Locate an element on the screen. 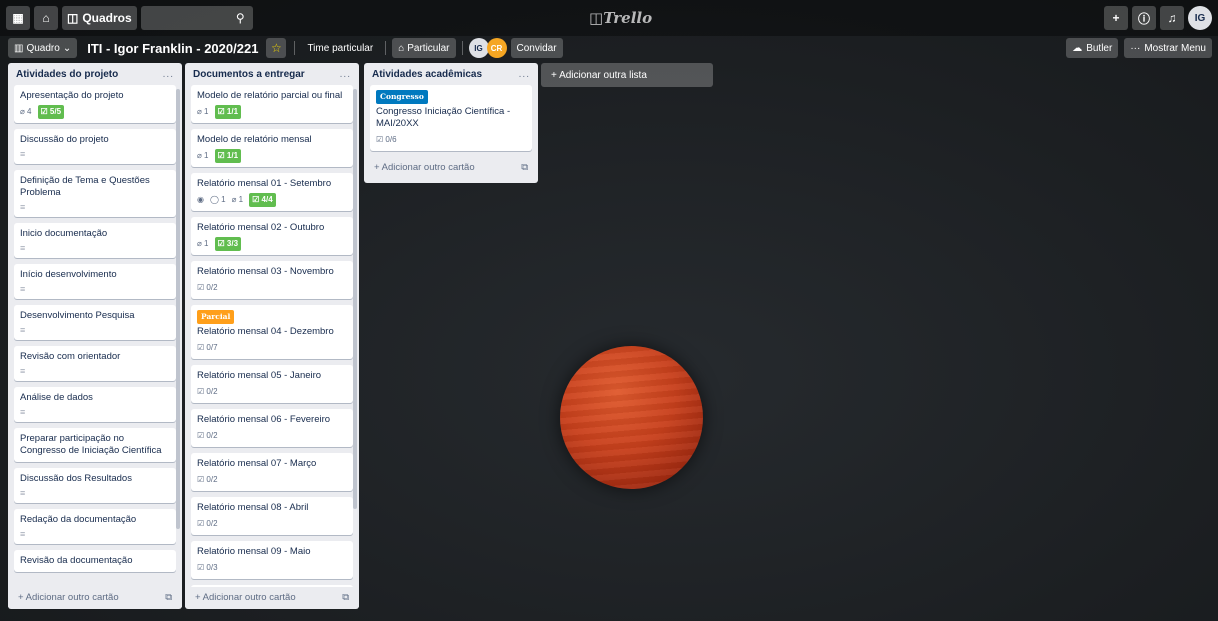 Image resolution: width=1218 pixels, height=621 pixels. list-title: Atividades do projeto is located at coordinates (67, 74).